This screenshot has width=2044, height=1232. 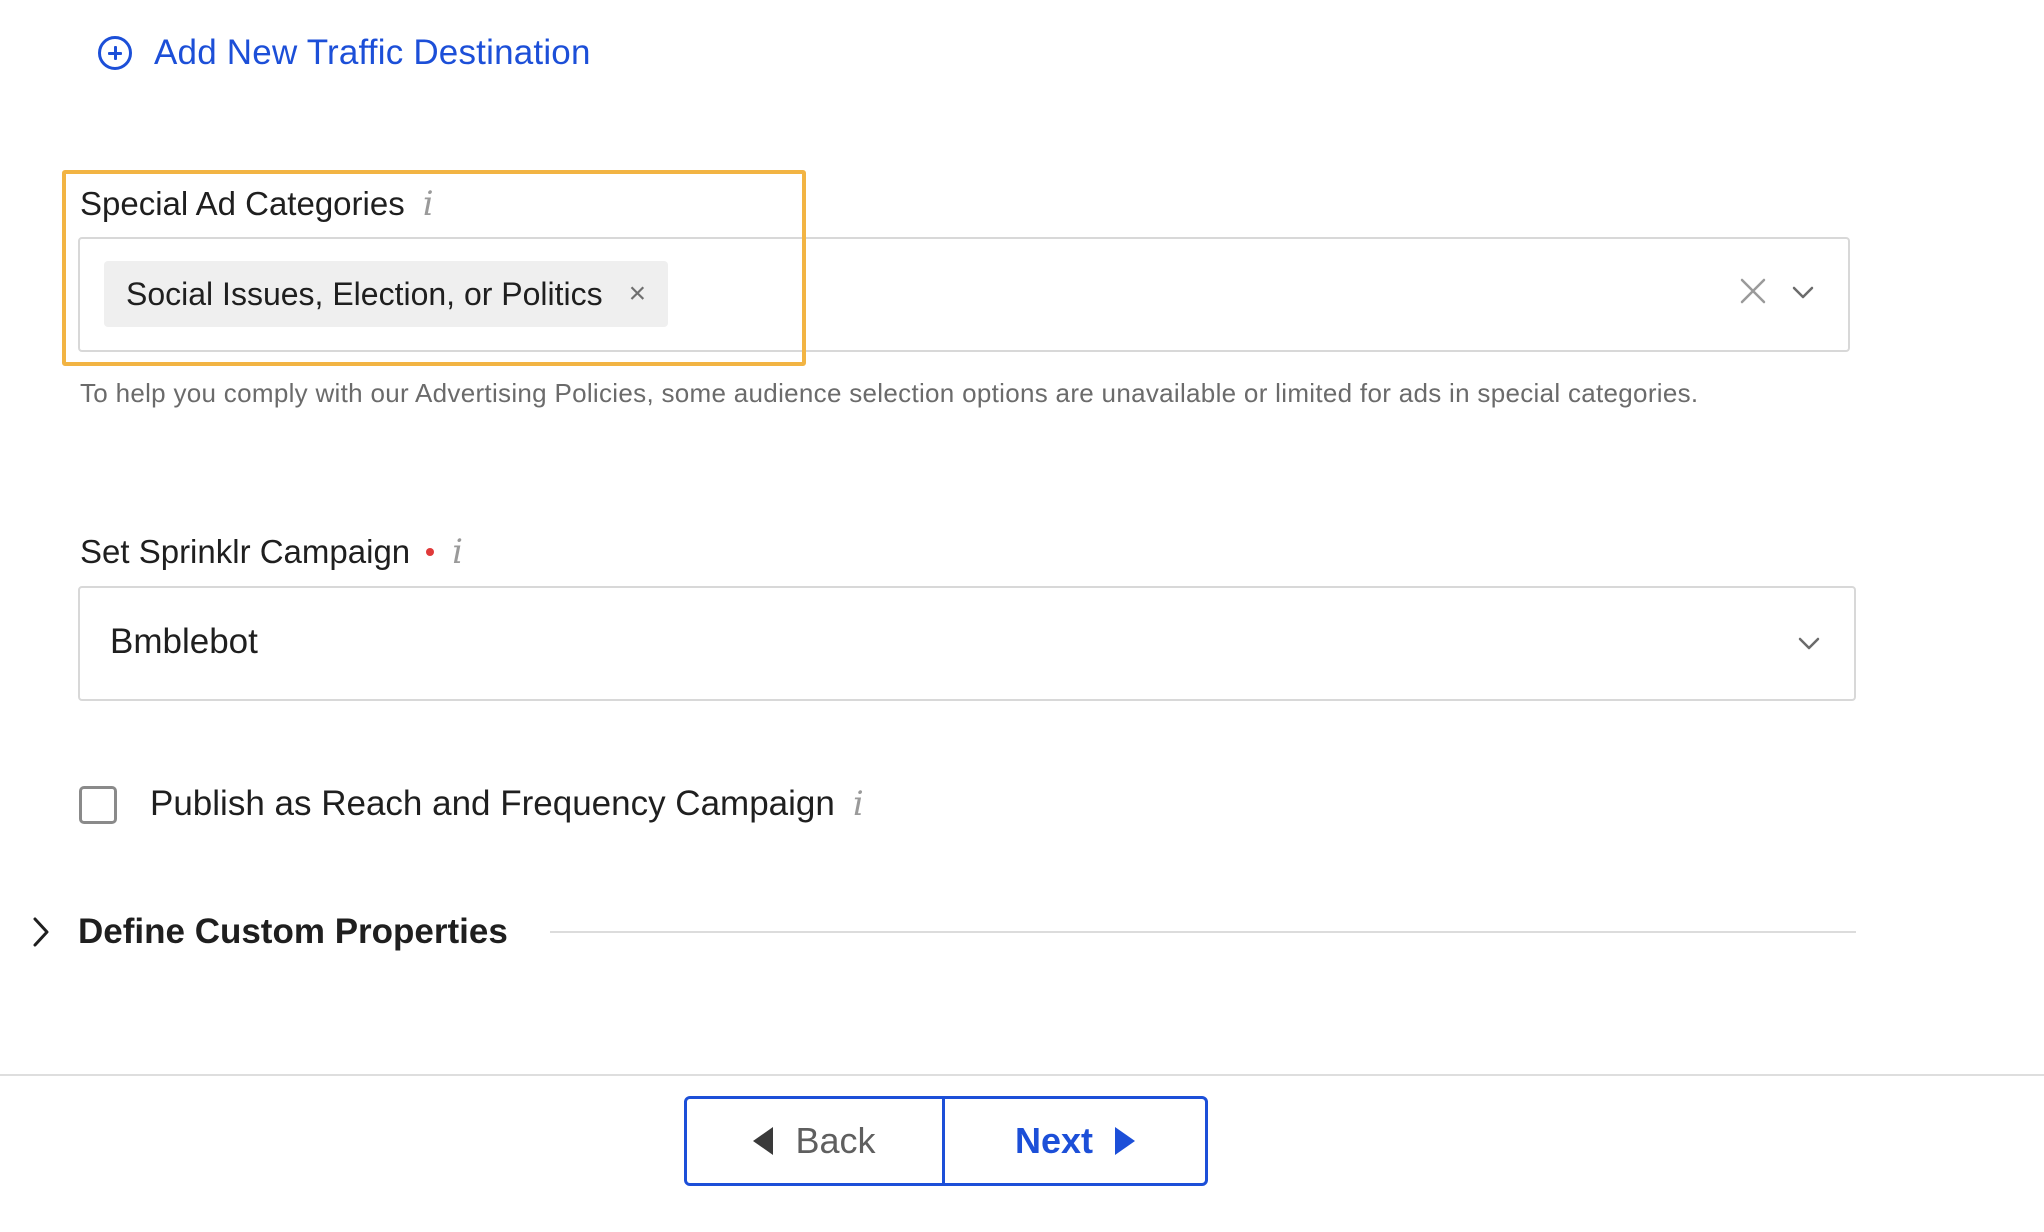 I want to click on section-divider, so click(x=1203, y=932).